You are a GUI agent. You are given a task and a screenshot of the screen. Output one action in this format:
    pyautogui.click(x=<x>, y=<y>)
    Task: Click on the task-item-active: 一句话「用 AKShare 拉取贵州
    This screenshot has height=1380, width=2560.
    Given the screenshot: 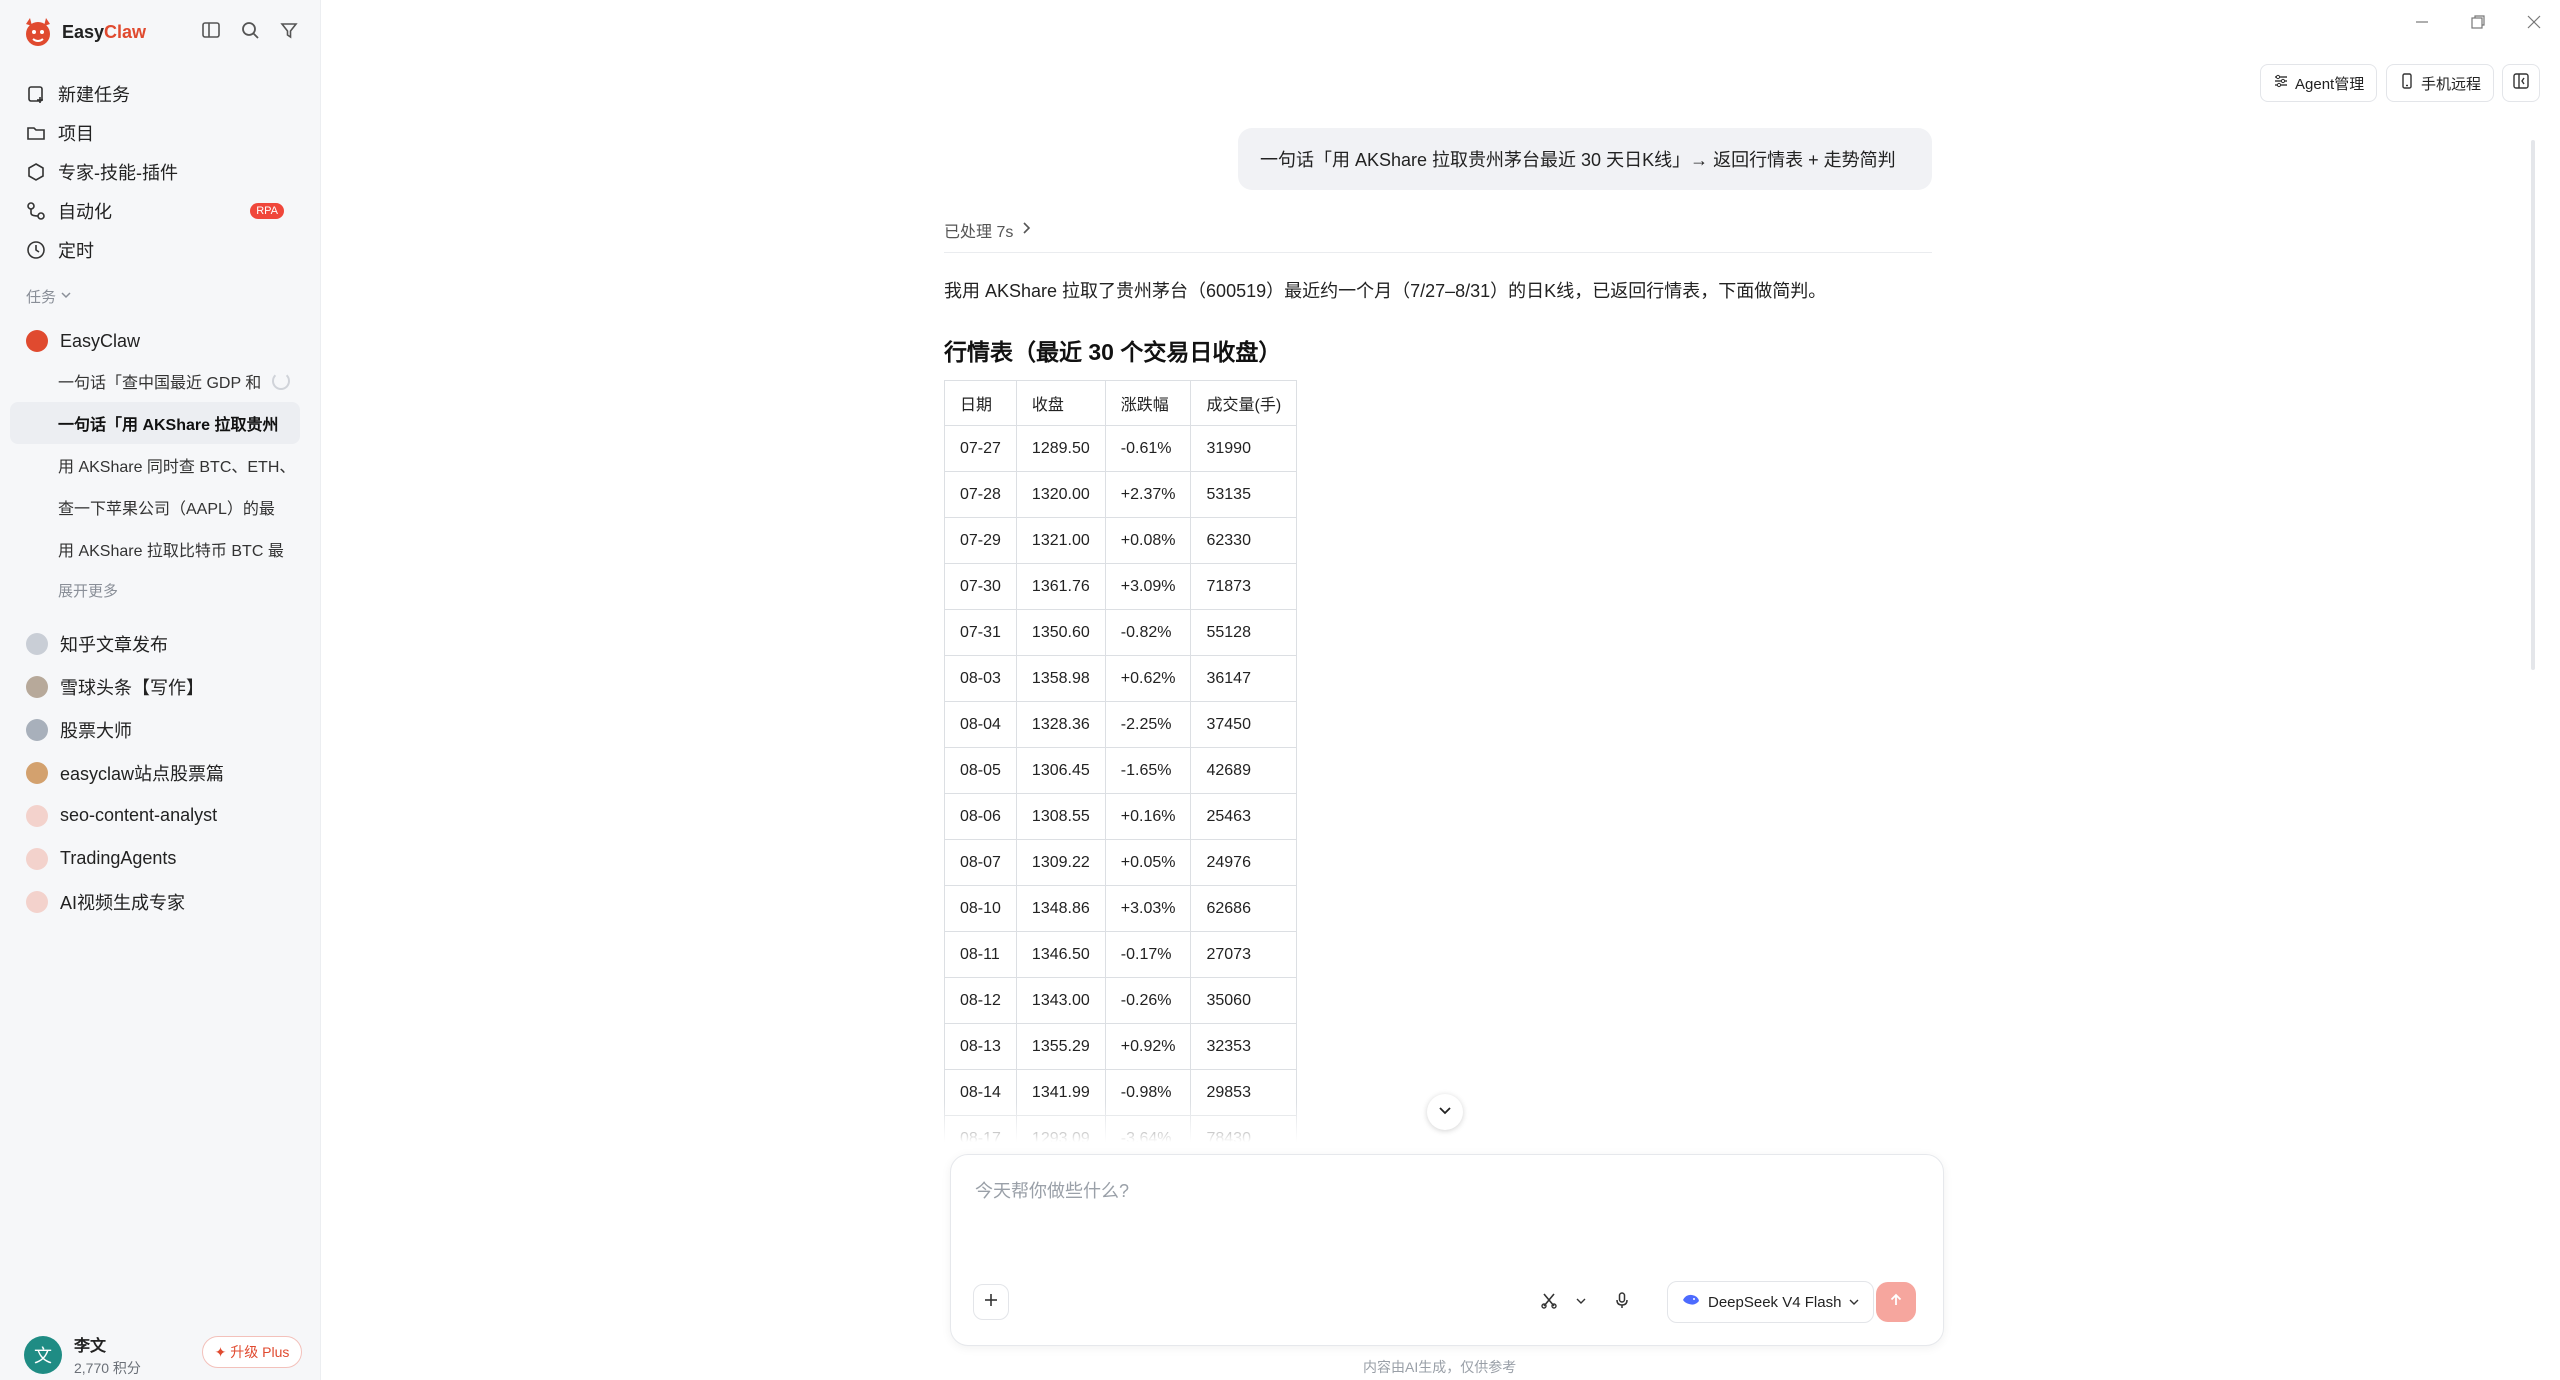 What is the action you would take?
    pyautogui.click(x=155, y=423)
    